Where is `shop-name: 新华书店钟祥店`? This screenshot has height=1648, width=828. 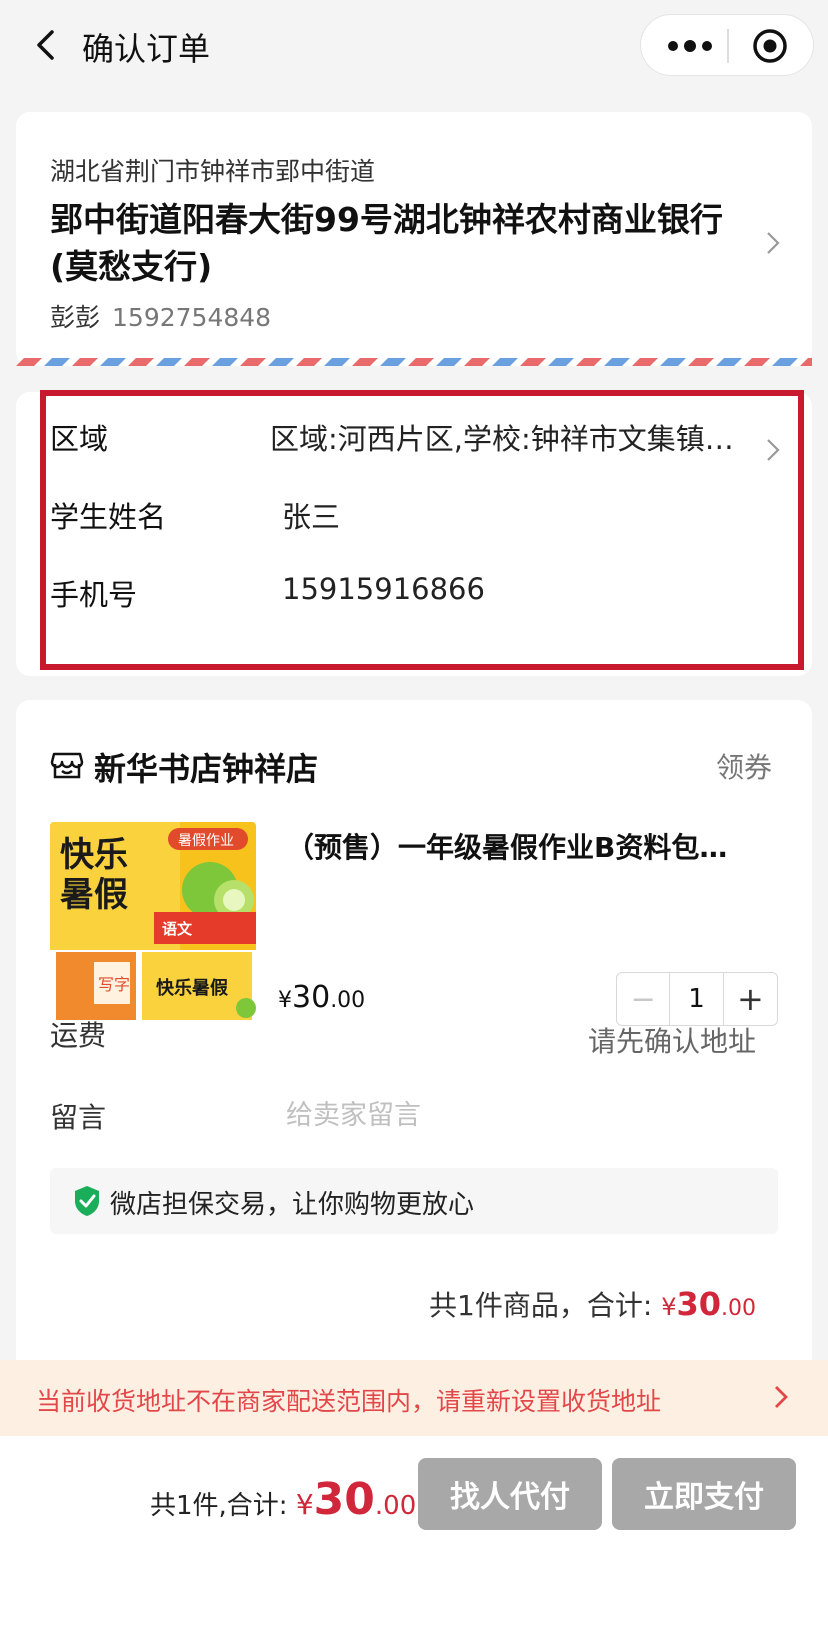
shop-name: 新华书店钟祥店 is located at coordinates (206, 767).